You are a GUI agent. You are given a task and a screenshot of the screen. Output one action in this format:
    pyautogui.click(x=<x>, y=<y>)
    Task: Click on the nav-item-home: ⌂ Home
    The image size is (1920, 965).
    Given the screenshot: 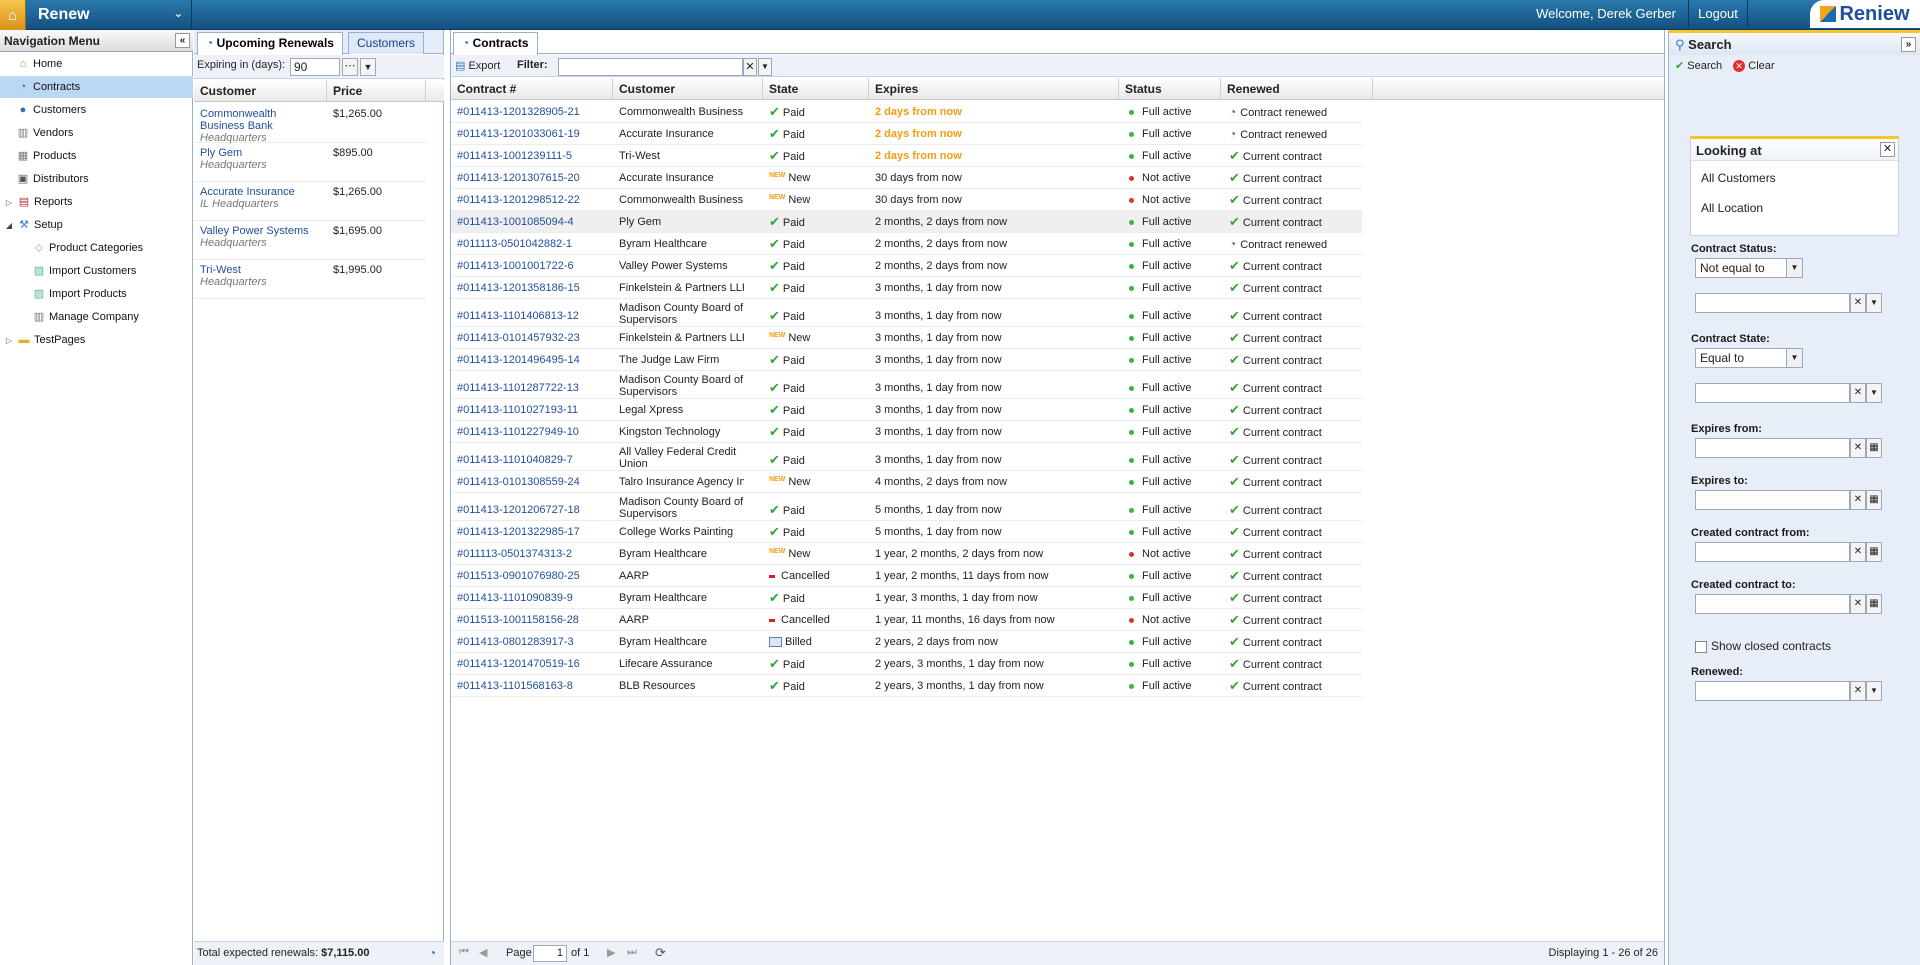 What is the action you would take?
    pyautogui.click(x=96, y=64)
    